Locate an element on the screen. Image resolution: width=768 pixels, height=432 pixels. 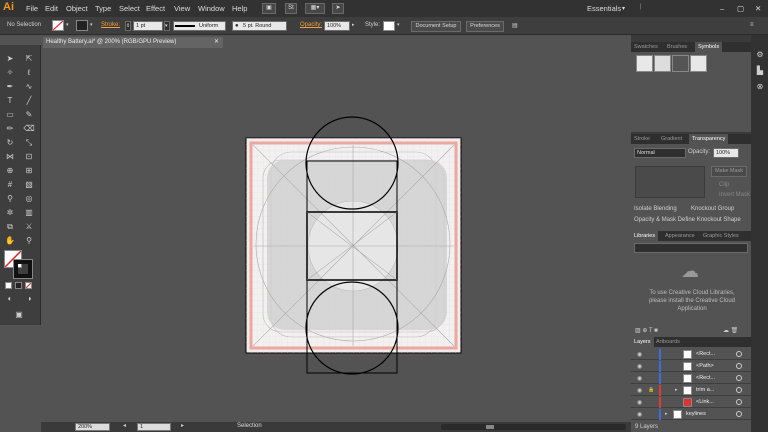
hand-tool-icon: ✋ is located at coordinates (10, 241).